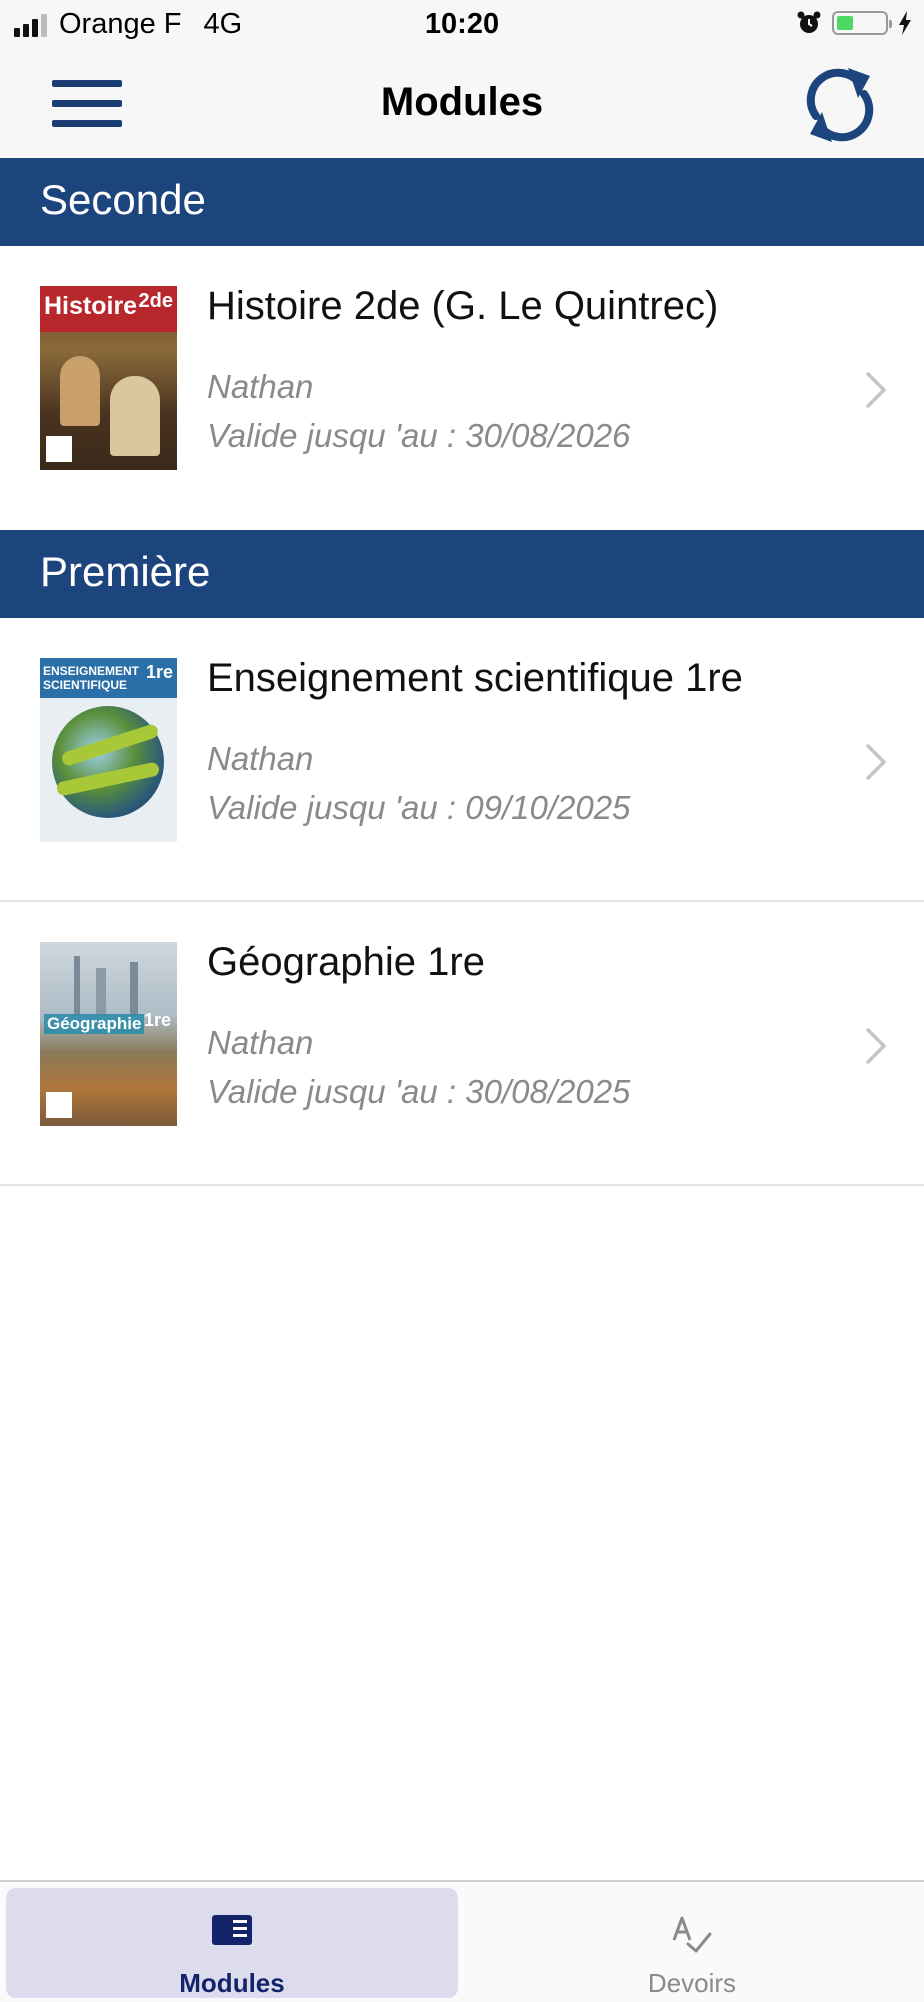 The width and height of the screenshot is (924, 2002). What do you see at coordinates (94, 1024) in the screenshot?
I see `cover-title: Géographie` at bounding box center [94, 1024].